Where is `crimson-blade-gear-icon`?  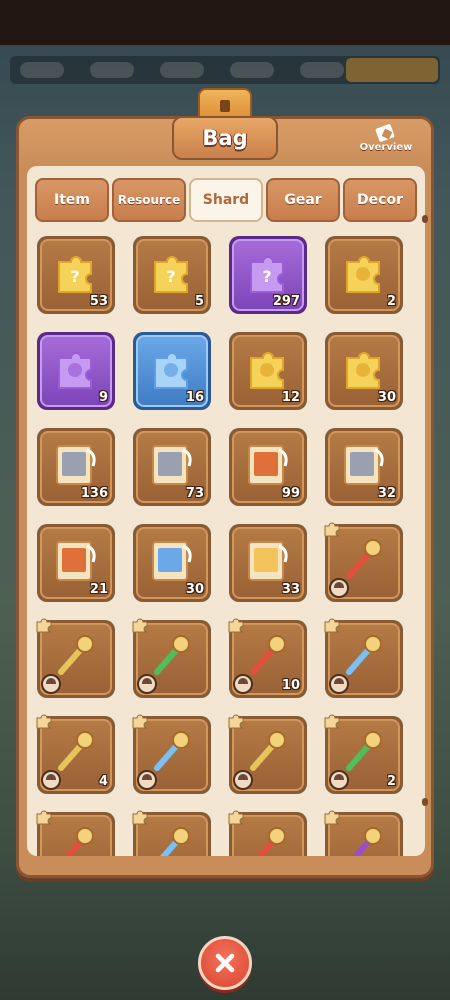 crimson-blade-gear-icon is located at coordinates (268, 655).